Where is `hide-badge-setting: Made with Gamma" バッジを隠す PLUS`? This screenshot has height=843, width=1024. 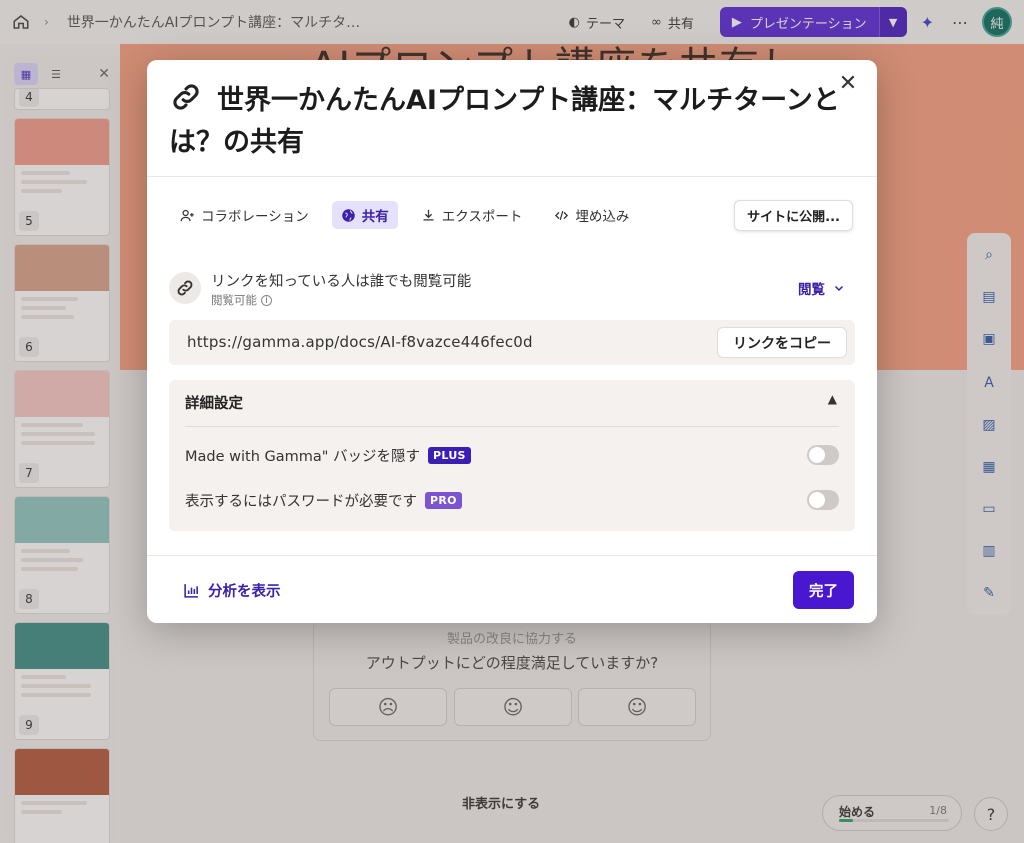 hide-badge-setting: Made with Gamma" バッジを隠す PLUS is located at coordinates (512, 455).